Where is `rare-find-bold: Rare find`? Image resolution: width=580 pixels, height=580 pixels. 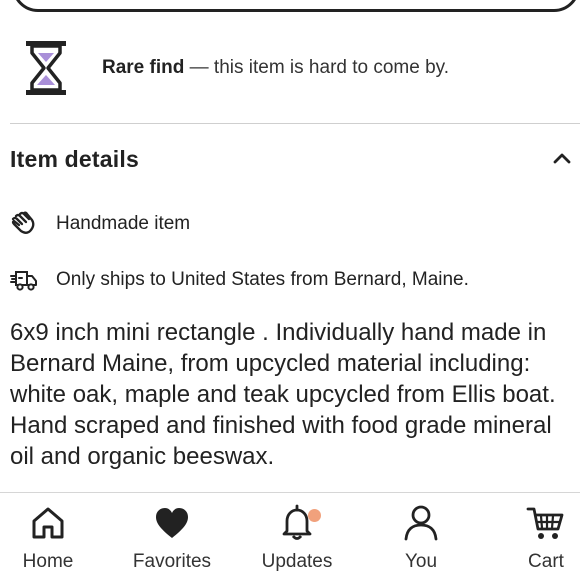 rare-find-bold: Rare find is located at coordinates (143, 67).